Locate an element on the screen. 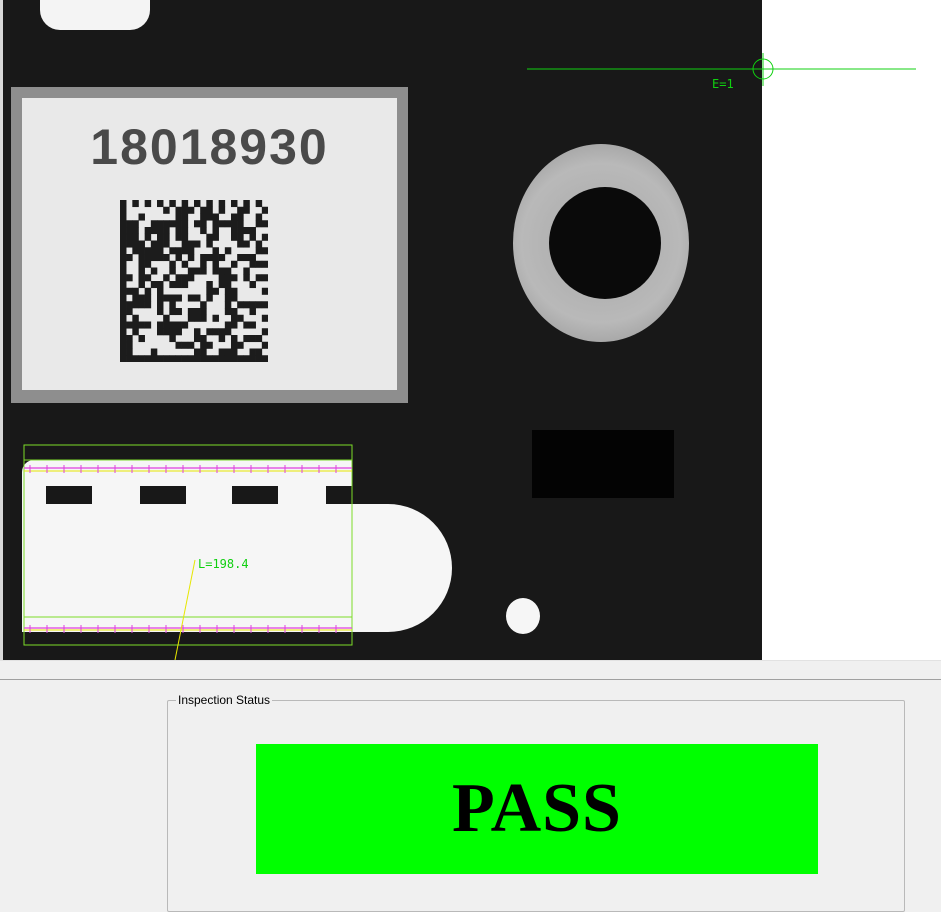 The height and width of the screenshot is (912, 941). result-indicator: PASS is located at coordinates (537, 809).